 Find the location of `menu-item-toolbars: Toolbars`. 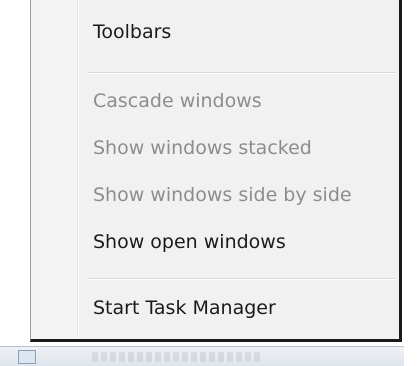

menu-item-toolbars: Toolbars is located at coordinates (132, 32).